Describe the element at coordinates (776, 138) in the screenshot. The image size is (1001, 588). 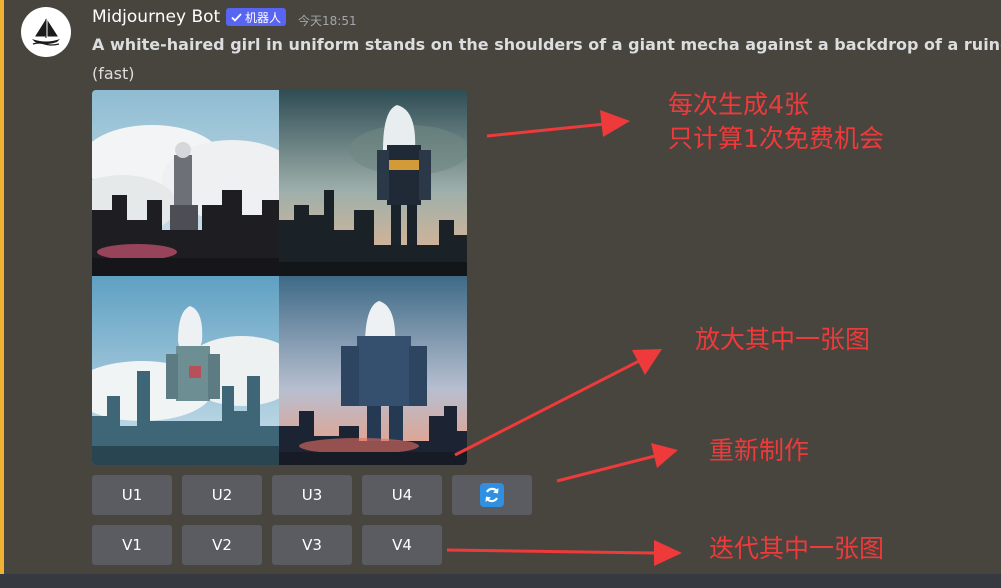
I see `annotation-four-images-line2: 只计算1次免费机会` at that location.